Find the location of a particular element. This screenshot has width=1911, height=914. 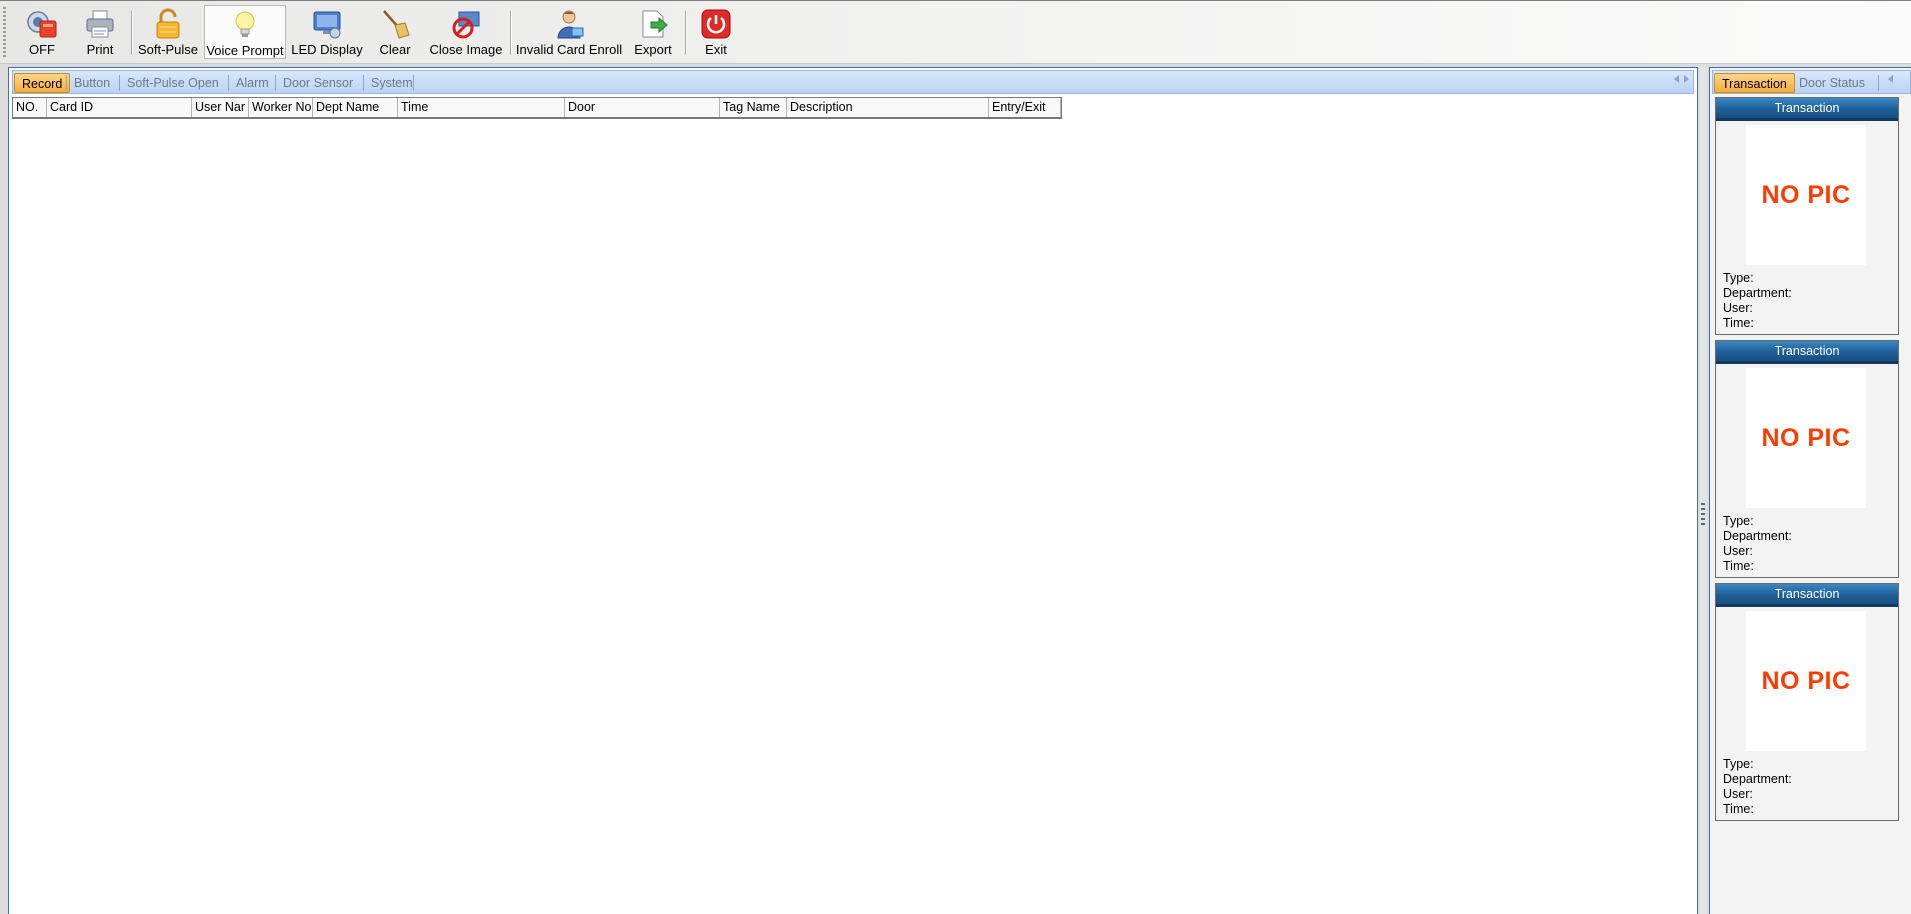

column-header-worker-no: Worker No. is located at coordinates (281, 107).